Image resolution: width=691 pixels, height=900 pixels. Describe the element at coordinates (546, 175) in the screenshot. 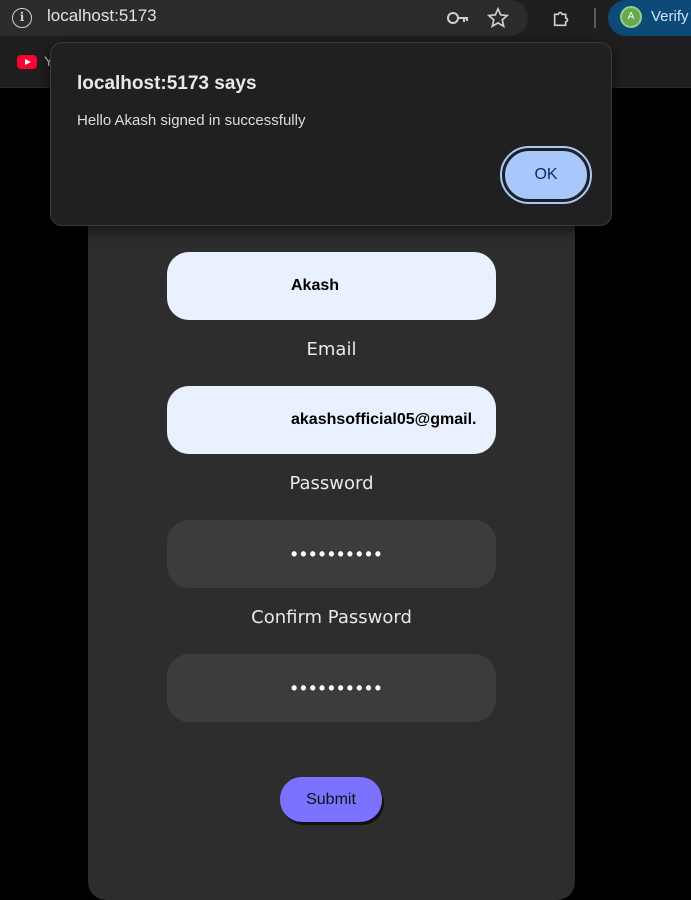

I see `ok-button: OK` at that location.